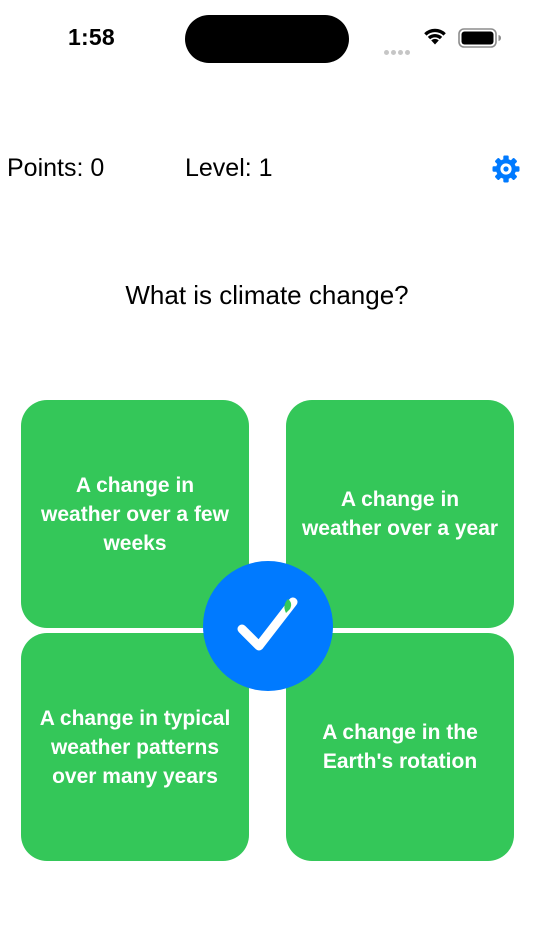 The width and height of the screenshot is (534, 950). I want to click on battery-icon, so click(479, 38).